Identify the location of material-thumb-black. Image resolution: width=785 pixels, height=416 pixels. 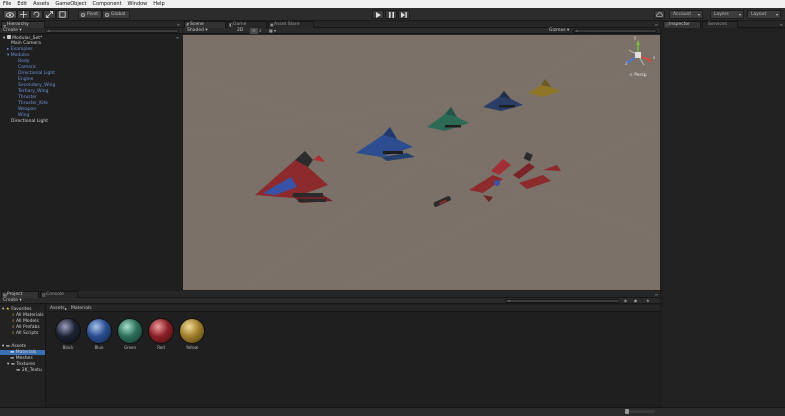
(68, 331).